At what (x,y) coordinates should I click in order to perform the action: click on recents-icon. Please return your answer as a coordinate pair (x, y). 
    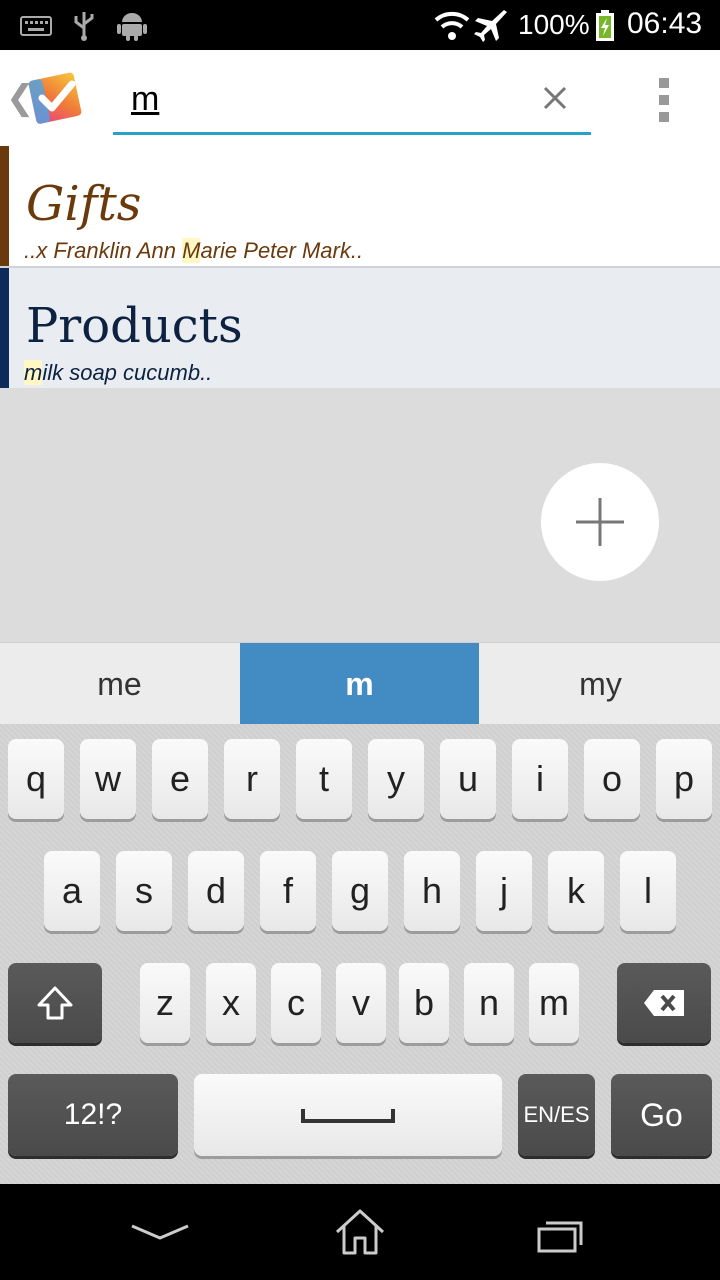
    Looking at the image, I should click on (560, 1236).